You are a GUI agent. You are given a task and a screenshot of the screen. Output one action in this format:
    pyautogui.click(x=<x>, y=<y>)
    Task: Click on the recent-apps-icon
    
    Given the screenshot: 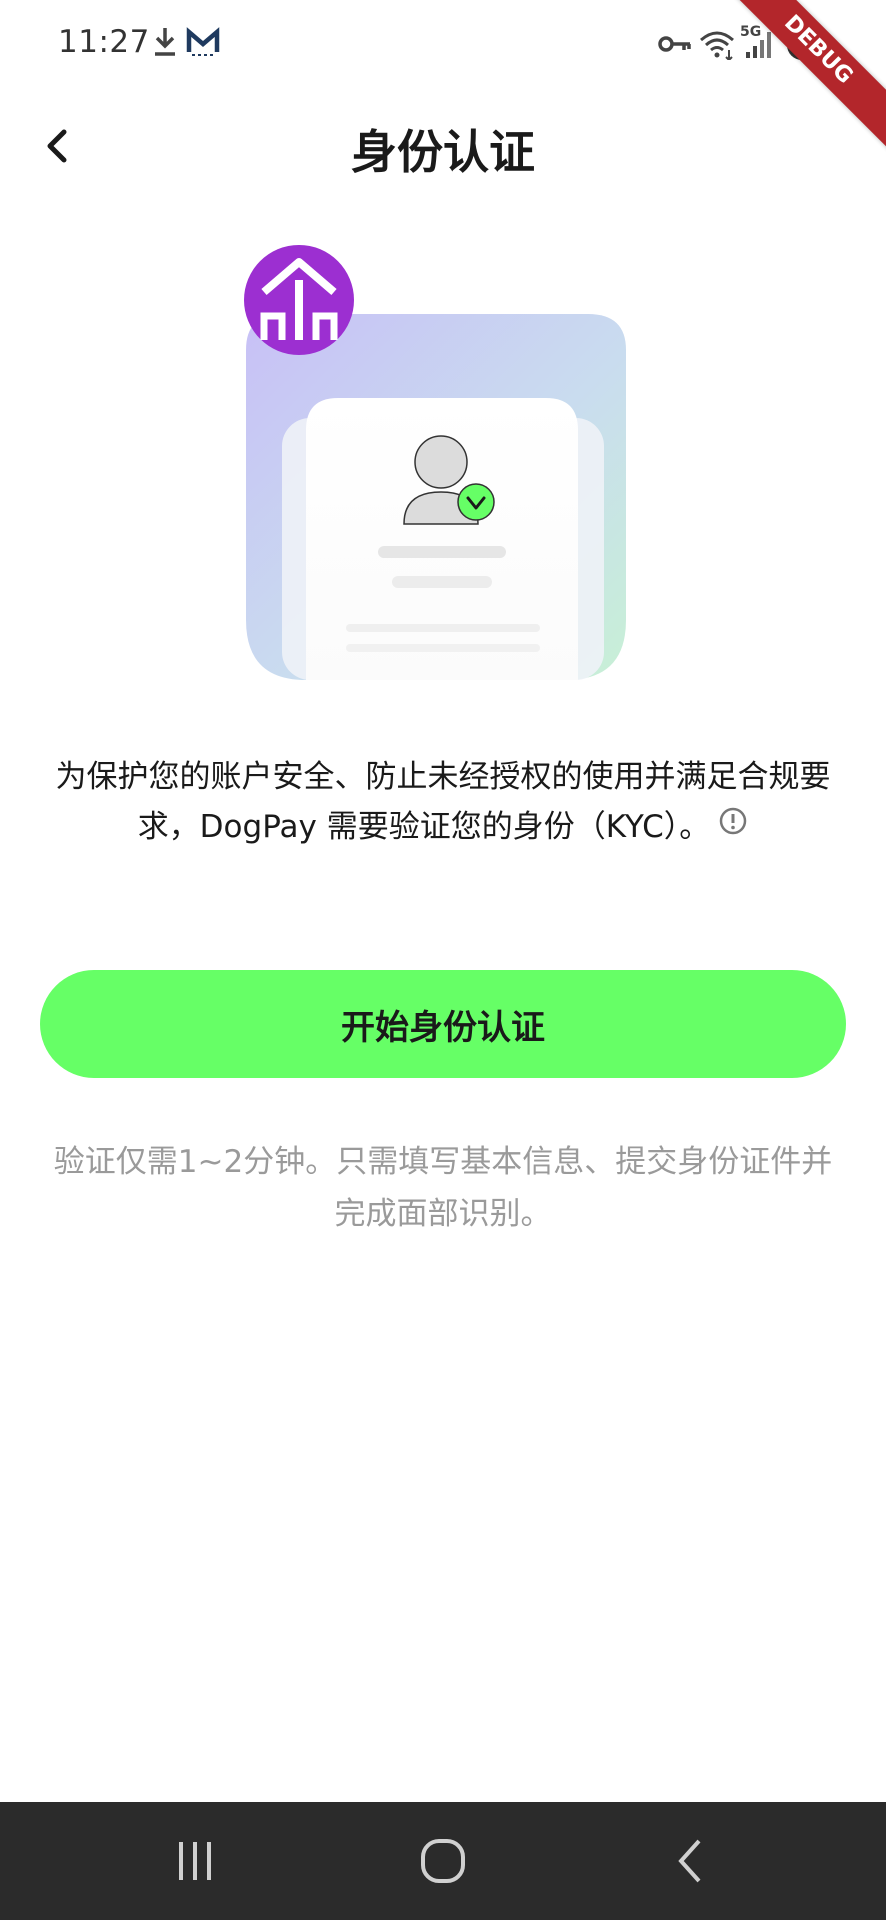 What is the action you would take?
    pyautogui.click(x=195, y=1861)
    